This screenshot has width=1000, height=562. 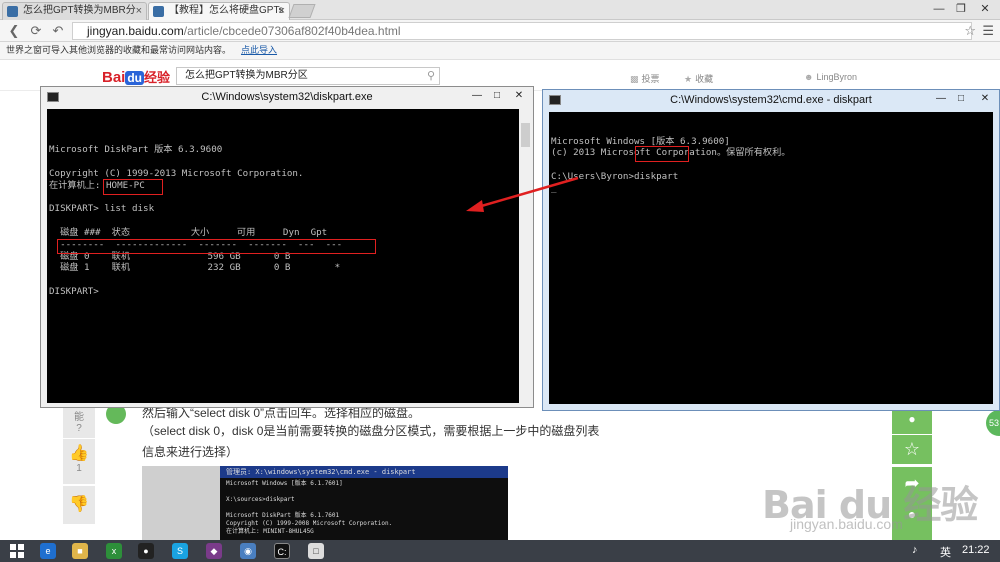 I want to click on thumbs-down-icon: 👎, so click(x=79, y=504).